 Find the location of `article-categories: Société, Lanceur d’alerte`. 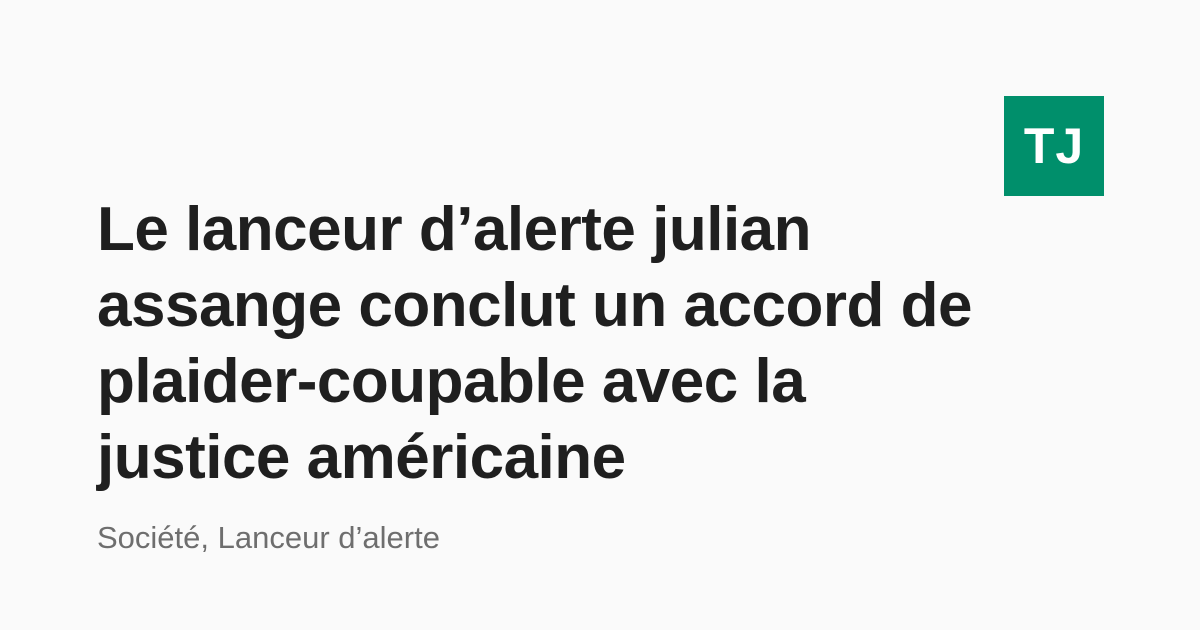

article-categories: Société, Lanceur d’alerte is located at coordinates (268, 537).